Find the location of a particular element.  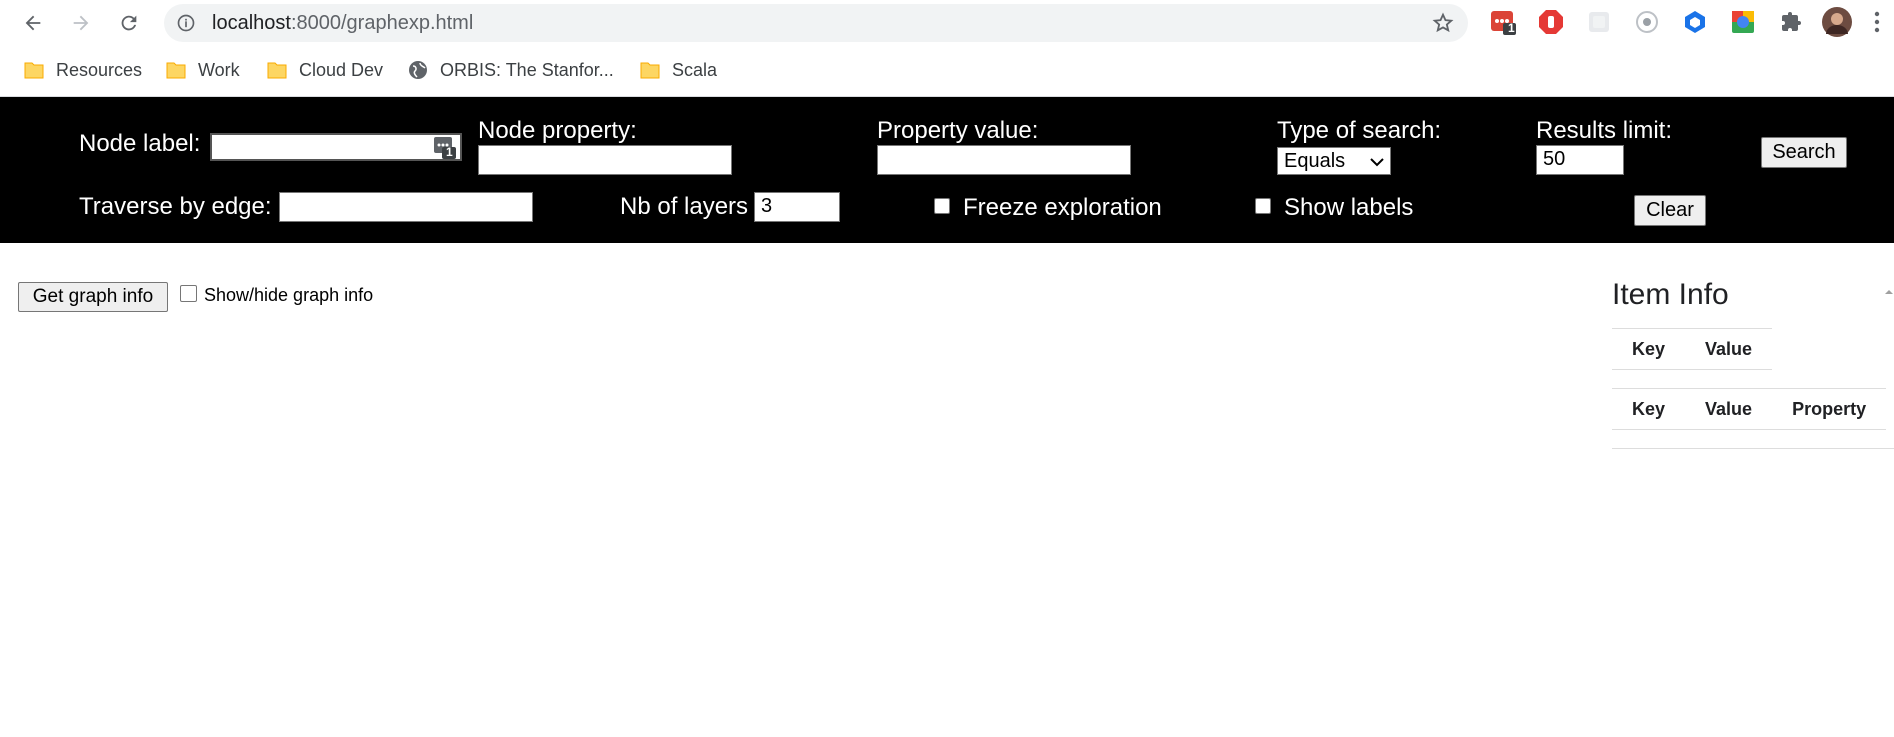

globe-icon is located at coordinates (418, 70).